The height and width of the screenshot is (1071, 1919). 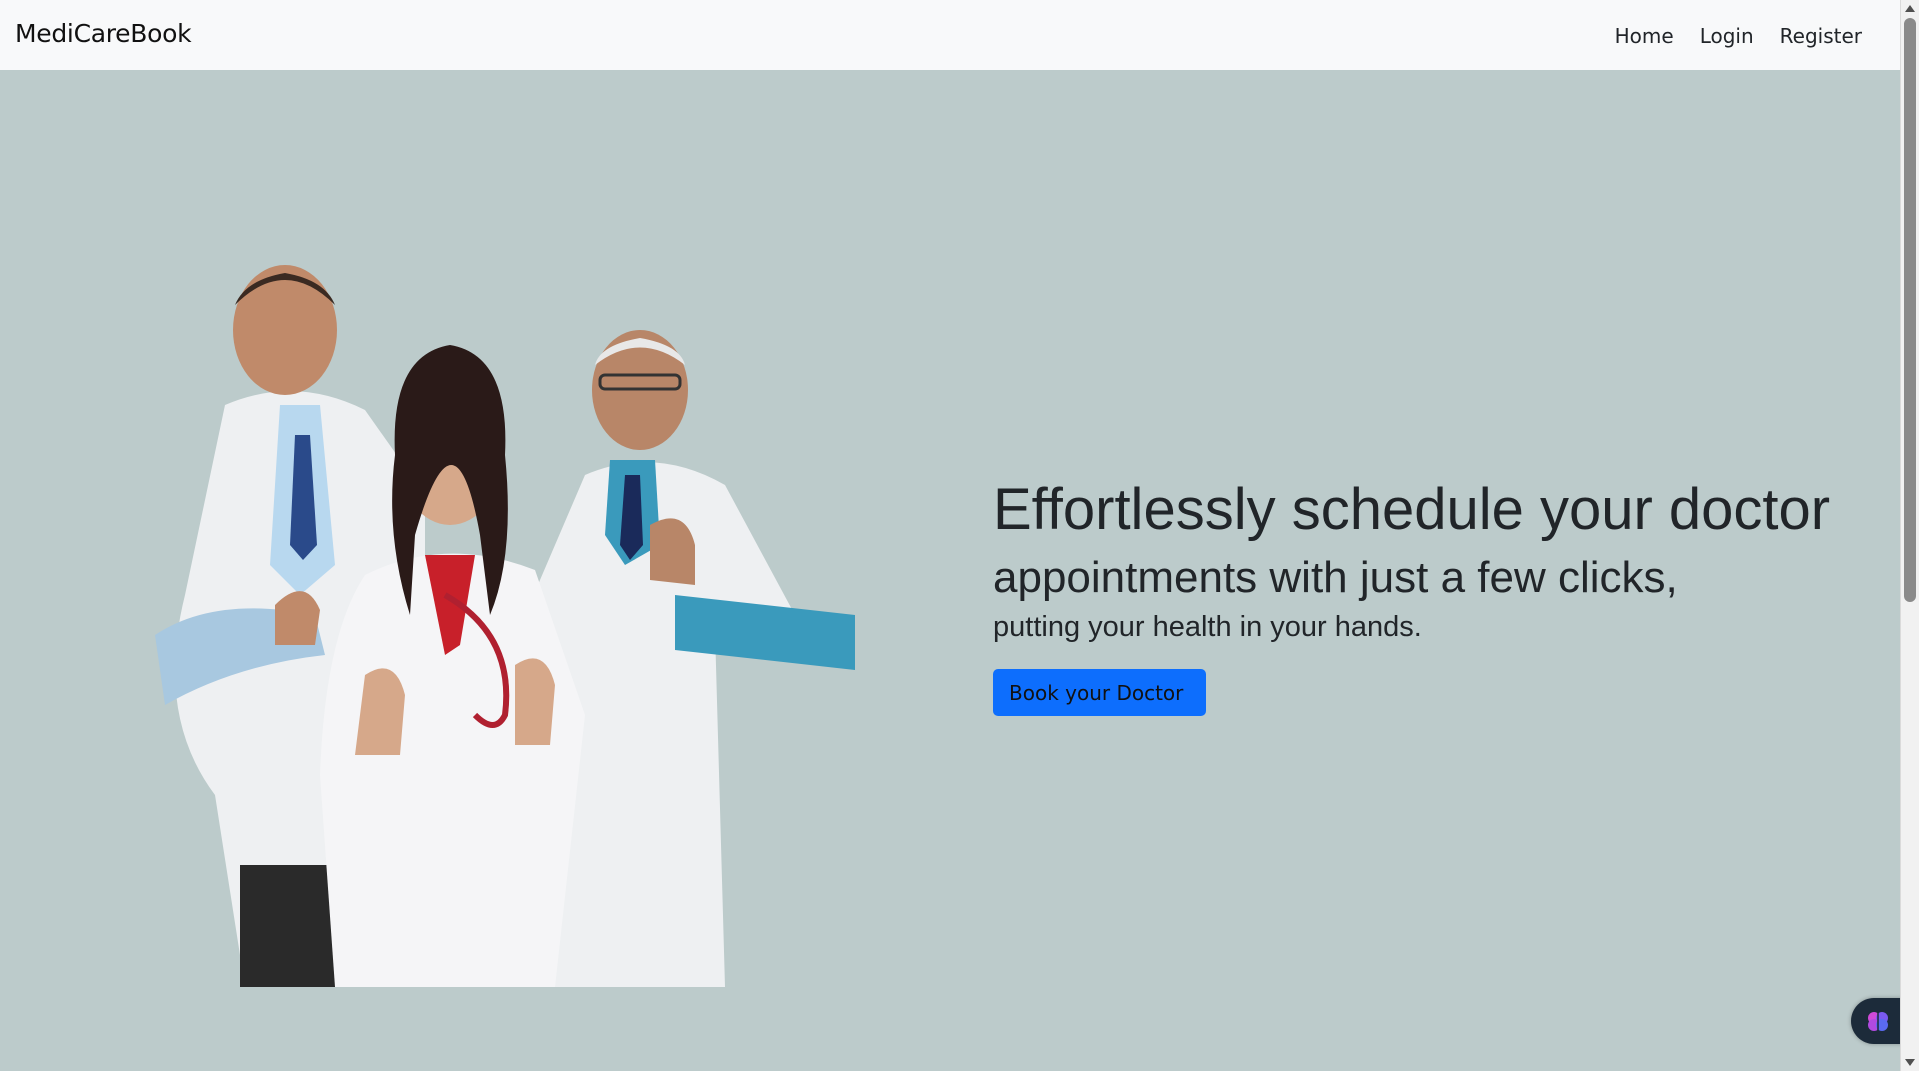 What do you see at coordinates (1821, 36) in the screenshot?
I see `nav-register-link: Register` at bounding box center [1821, 36].